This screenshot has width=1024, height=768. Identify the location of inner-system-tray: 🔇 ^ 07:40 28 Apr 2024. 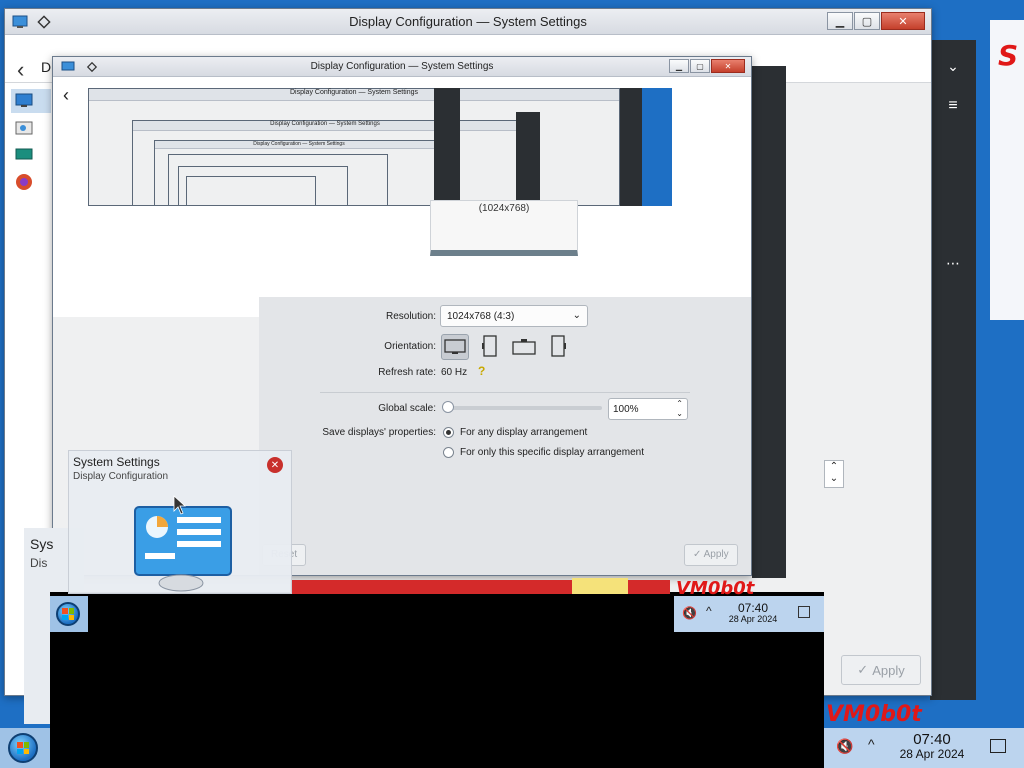
(749, 614).